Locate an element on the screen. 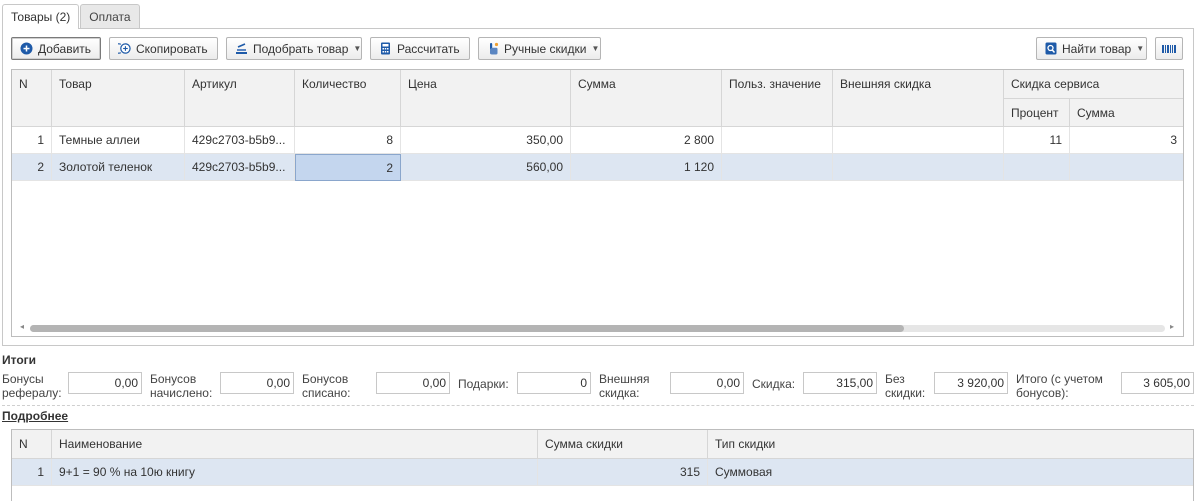 Image resolution: width=1201 pixels, height=501 pixels. bonus-accrued-label: Бонусов начислено: is located at coordinates (181, 386).